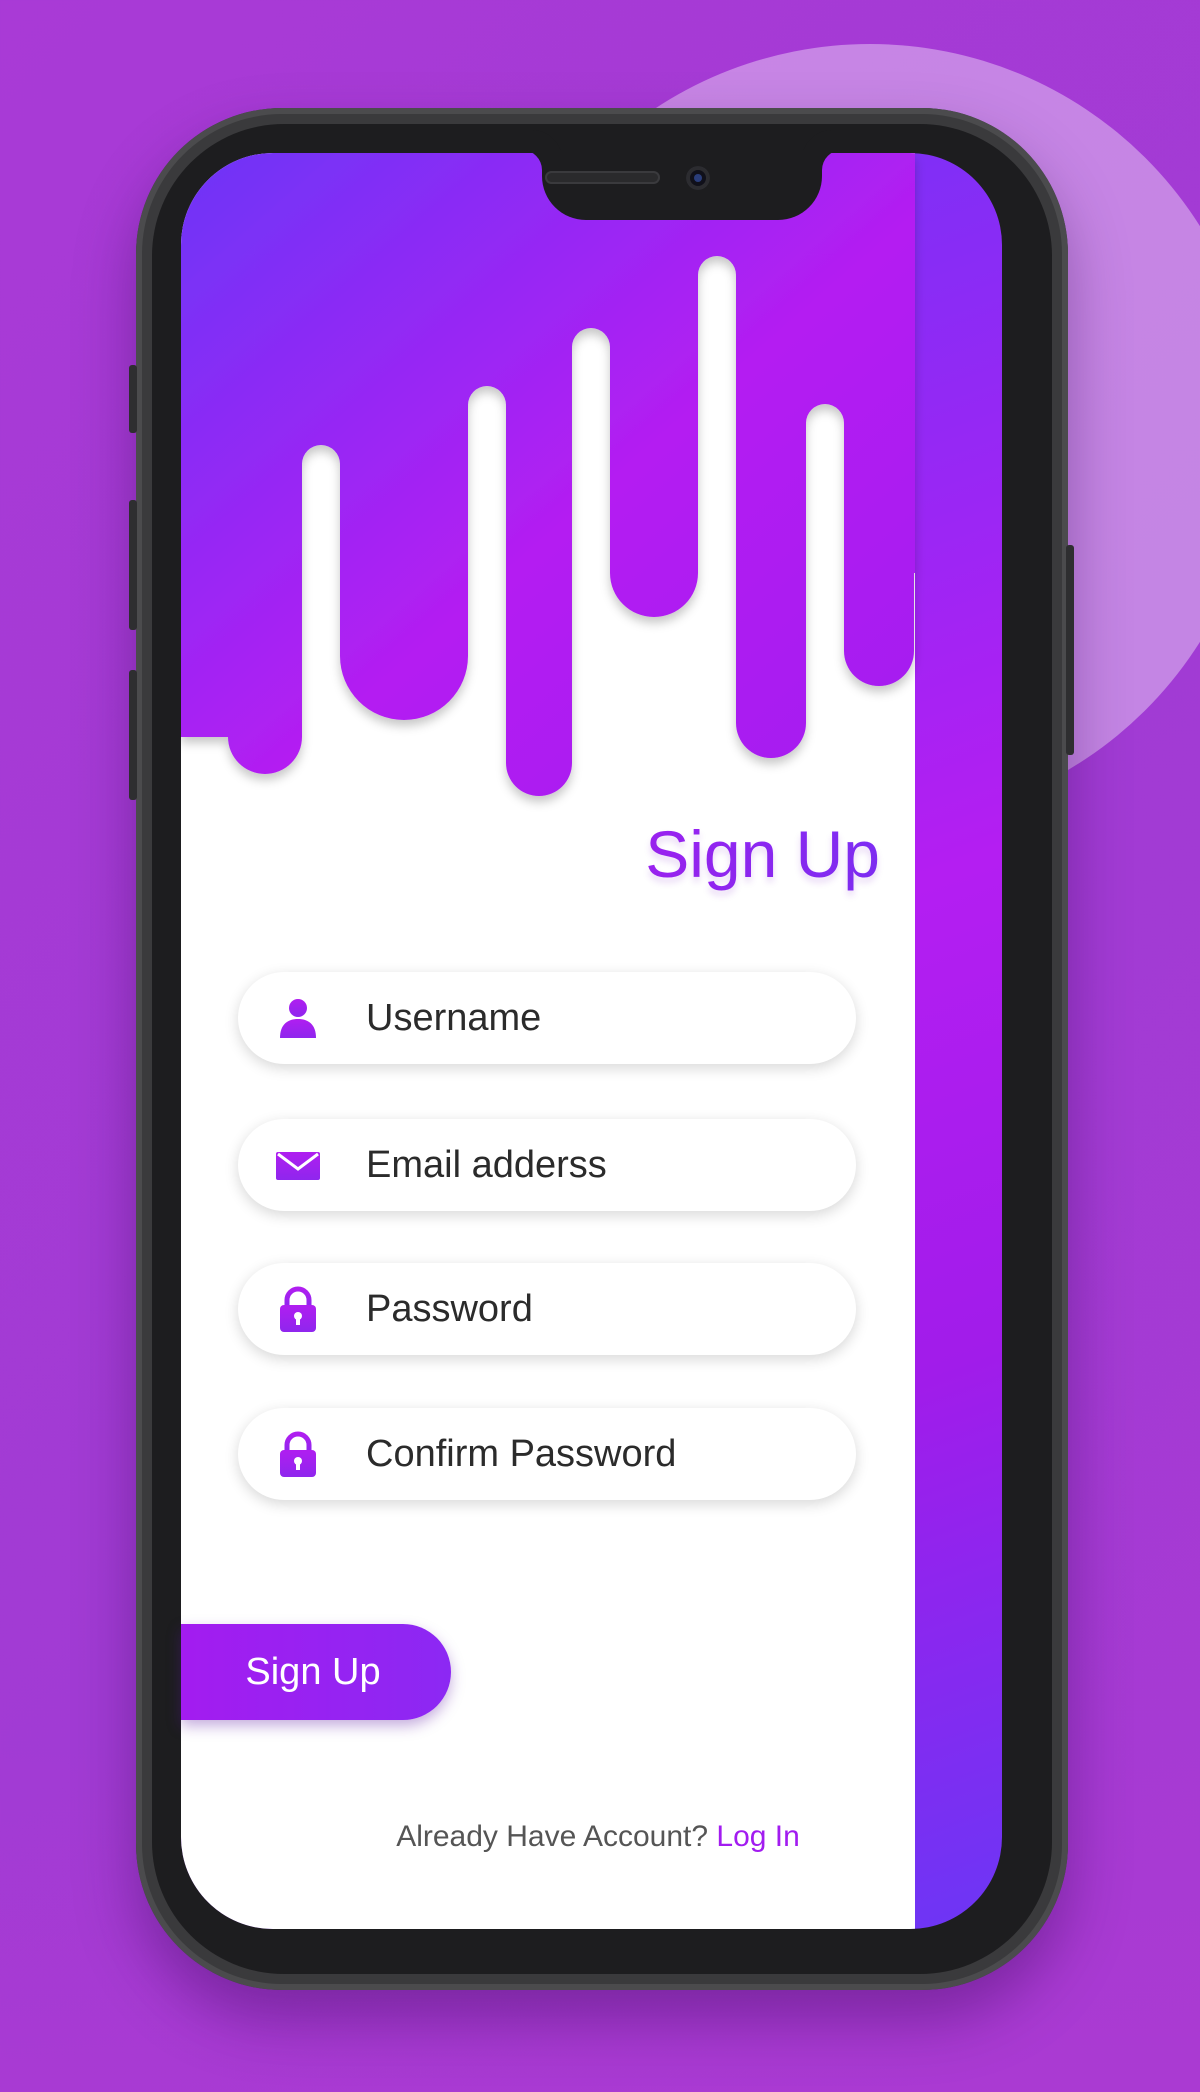  What do you see at coordinates (757, 1836) in the screenshot?
I see `log-in-link: Log In` at bounding box center [757, 1836].